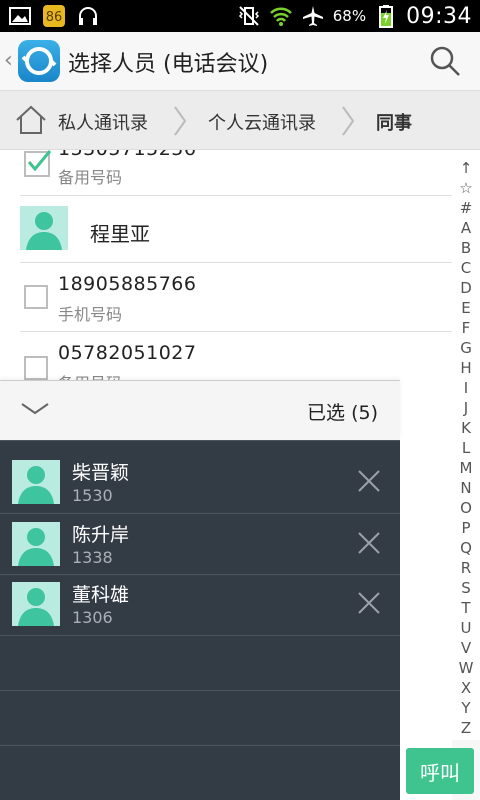  I want to click on index-letter: O, so click(466, 508).